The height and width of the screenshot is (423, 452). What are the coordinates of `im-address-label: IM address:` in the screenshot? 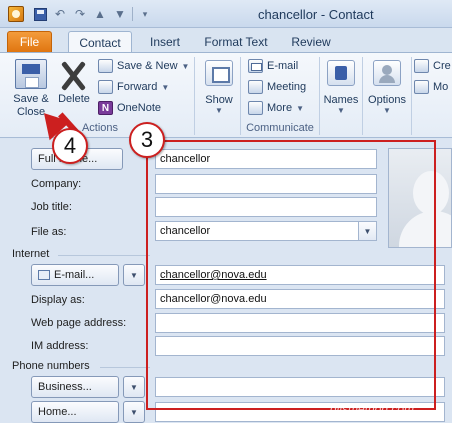 It's located at (60, 346).